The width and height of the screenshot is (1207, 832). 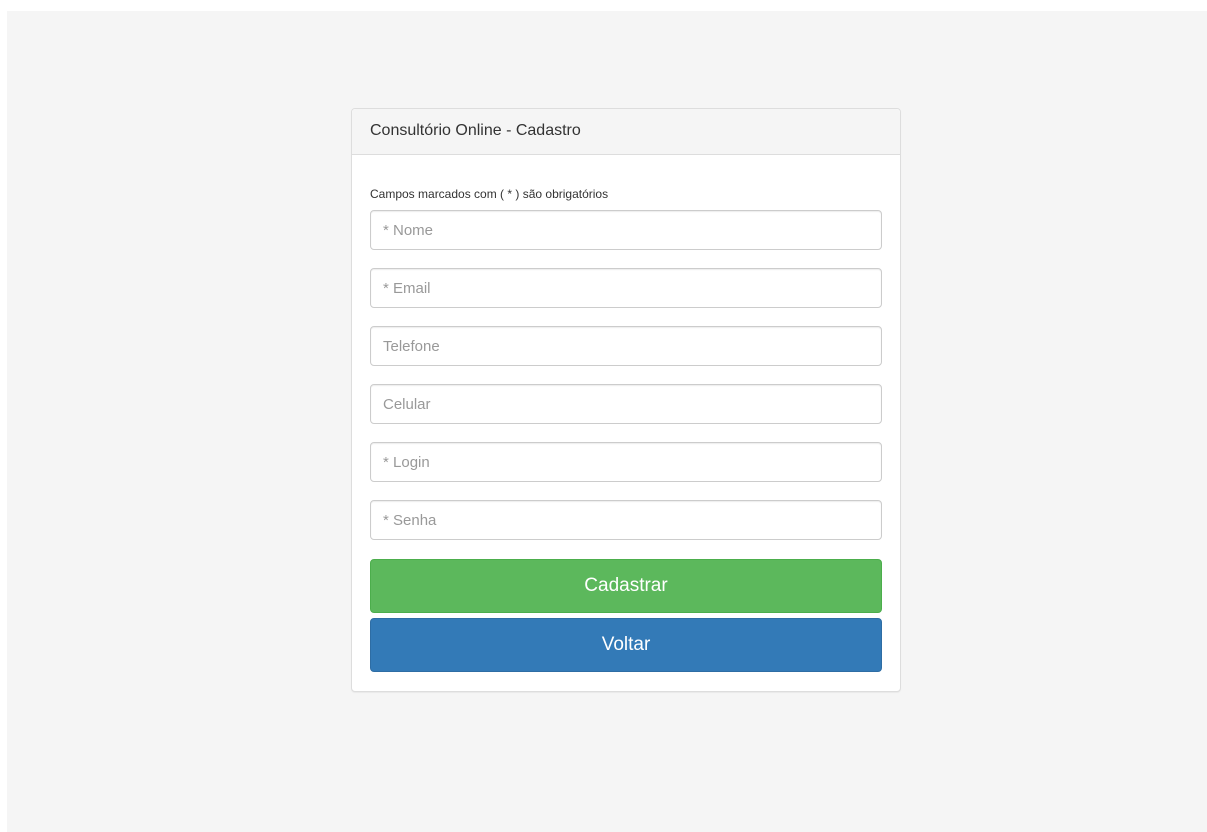 What do you see at coordinates (626, 520) in the screenshot?
I see `password-input` at bounding box center [626, 520].